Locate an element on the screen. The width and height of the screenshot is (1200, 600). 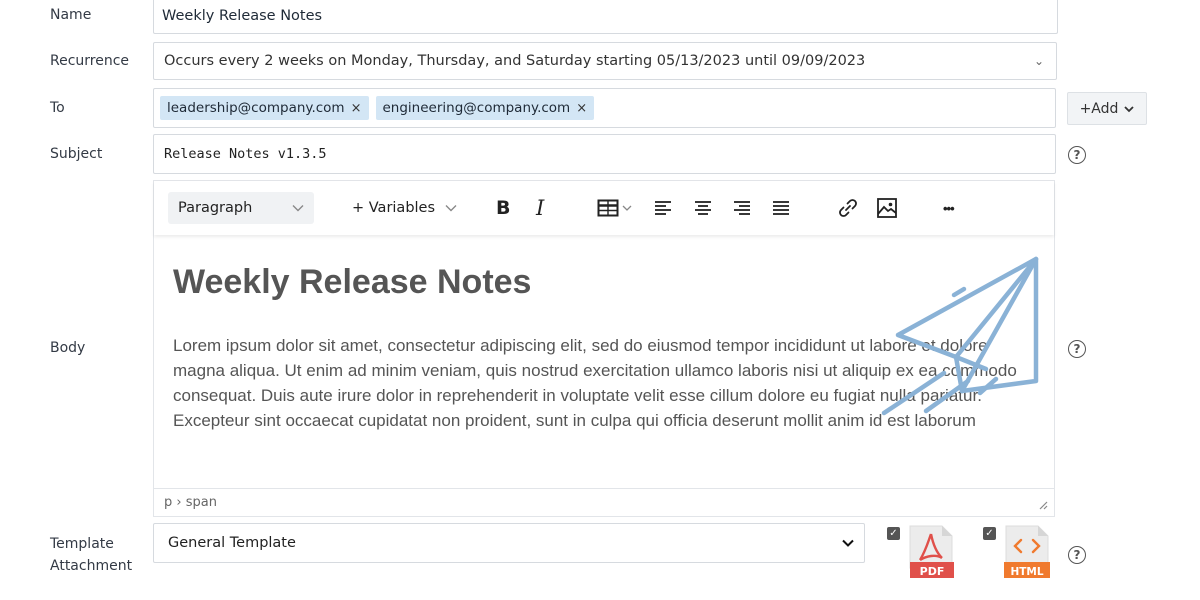
variables-label: + Variables is located at coordinates (394, 208).